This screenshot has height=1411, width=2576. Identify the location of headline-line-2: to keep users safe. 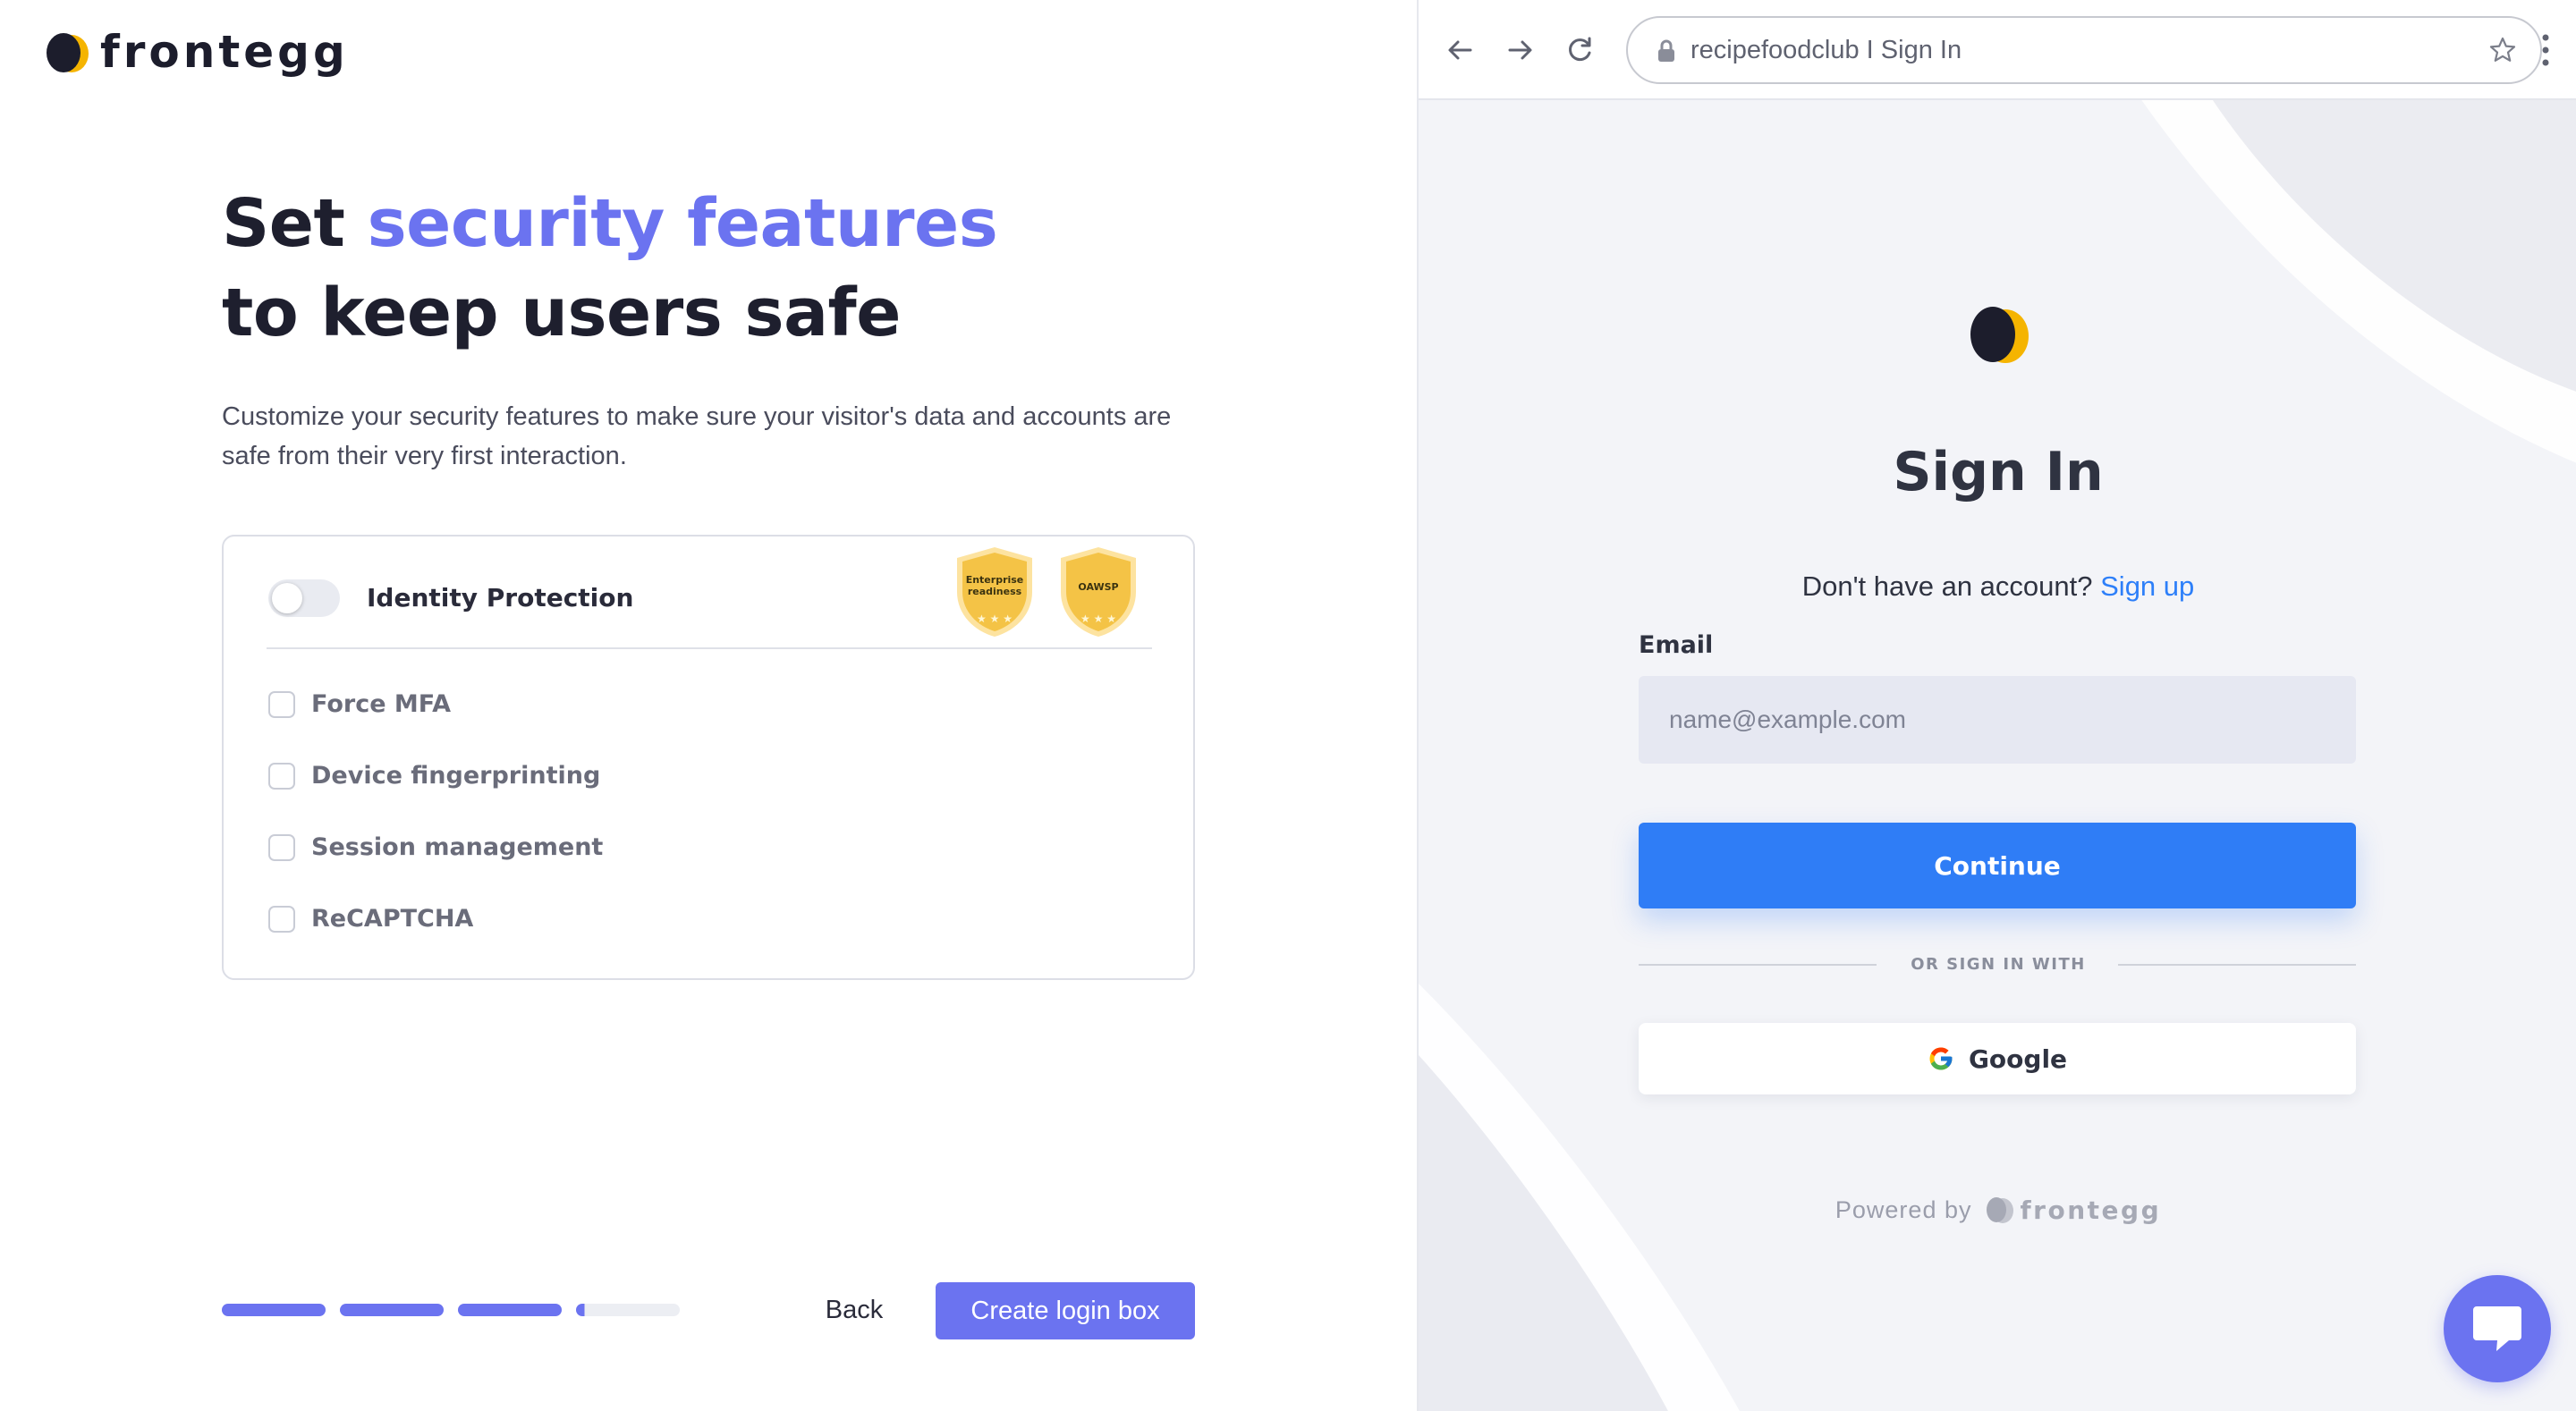
(561, 313).